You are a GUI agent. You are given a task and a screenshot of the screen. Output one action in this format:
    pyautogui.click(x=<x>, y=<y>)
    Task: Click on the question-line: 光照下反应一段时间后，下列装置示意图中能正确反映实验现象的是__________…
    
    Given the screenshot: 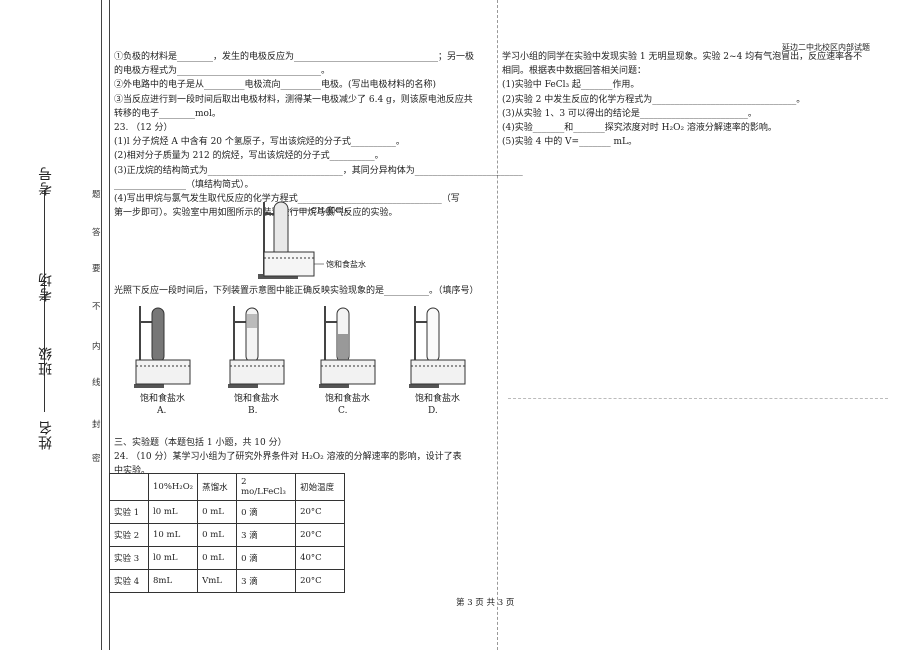 What is the action you would take?
    pyautogui.click(x=296, y=291)
    